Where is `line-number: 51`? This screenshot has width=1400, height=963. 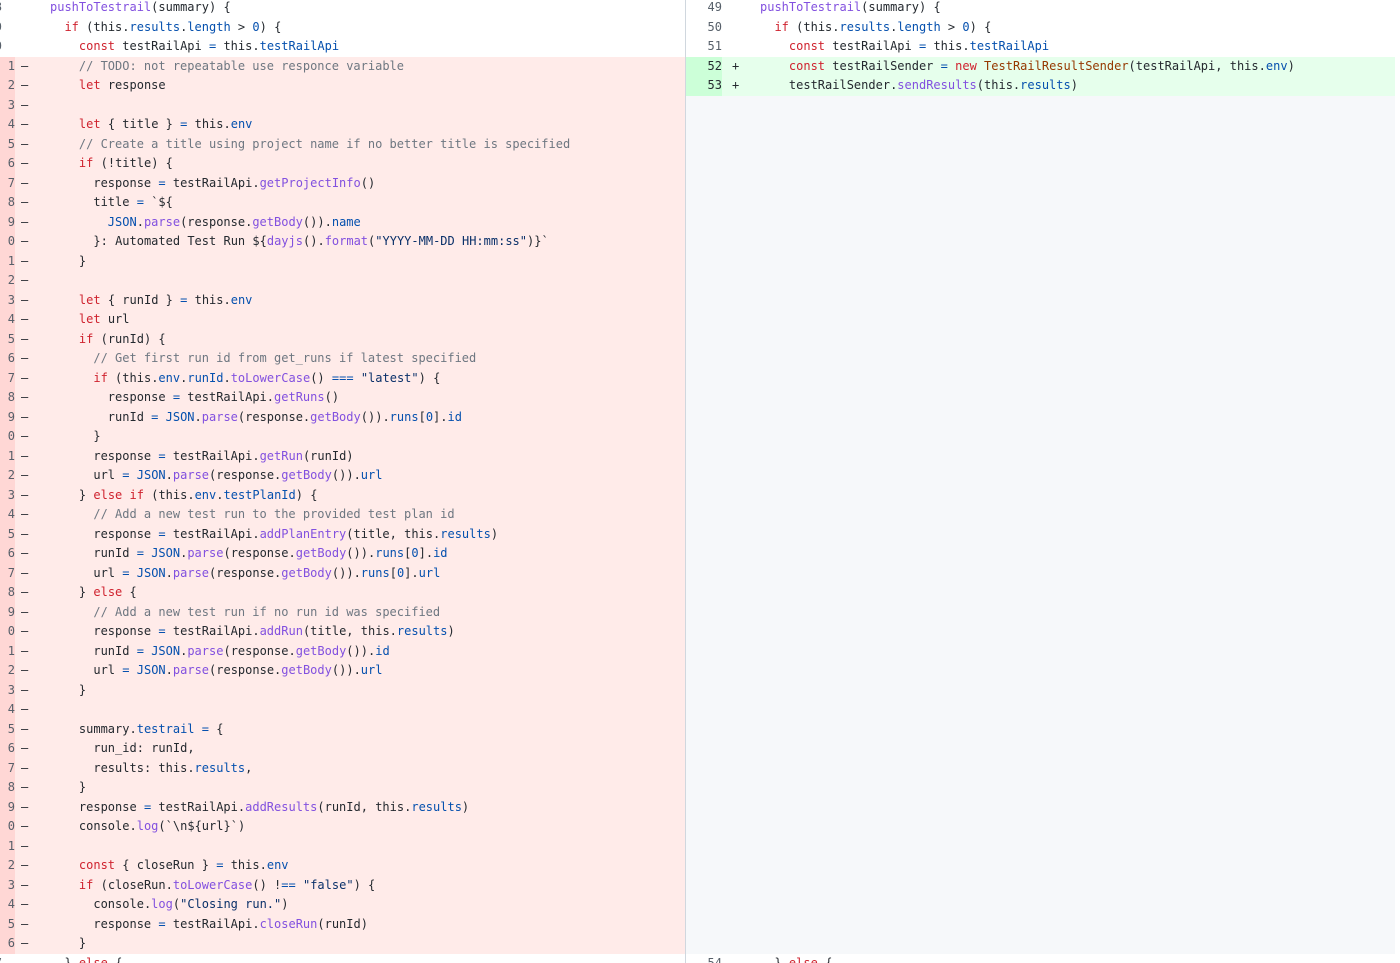 line-number: 51 is located at coordinates (704, 47).